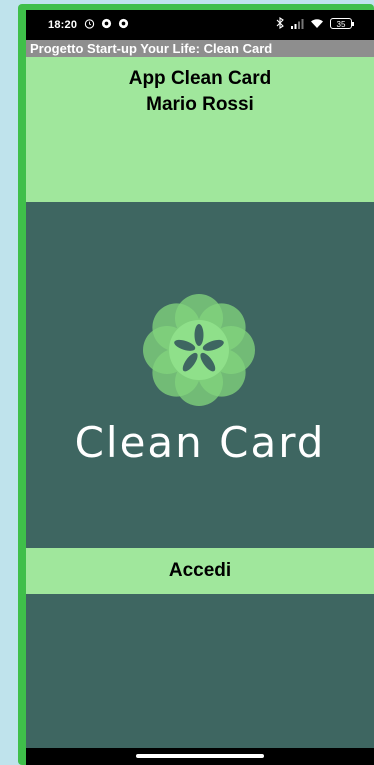 The image size is (374, 765). Describe the element at coordinates (200, 104) in the screenshot. I see `user-name-heading: Mario Rossi` at that location.